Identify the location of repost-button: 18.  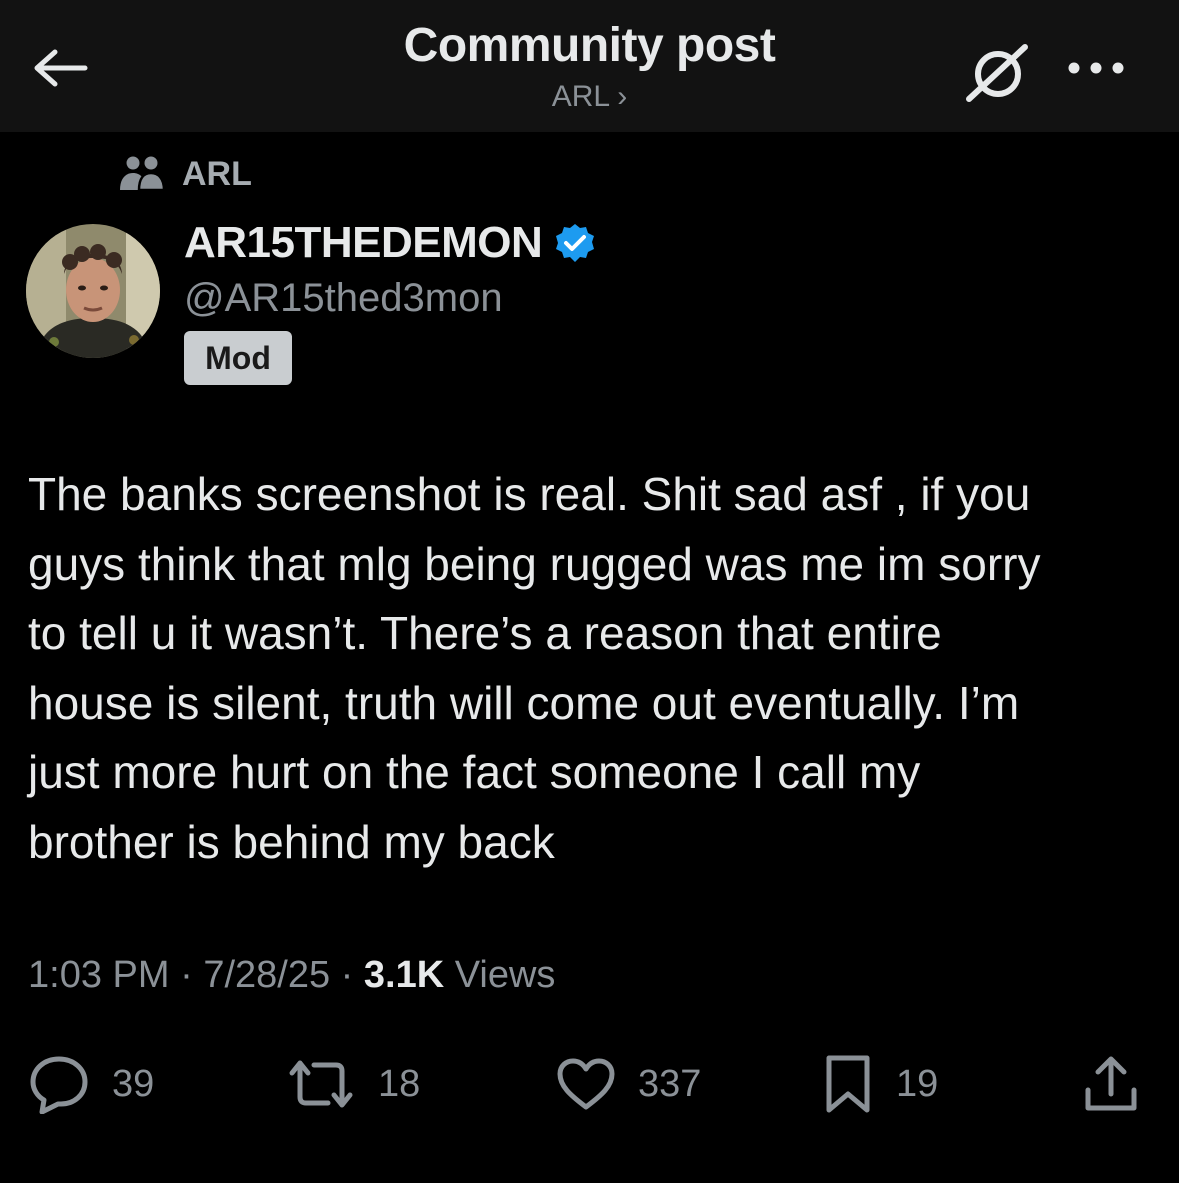
(353, 1084).